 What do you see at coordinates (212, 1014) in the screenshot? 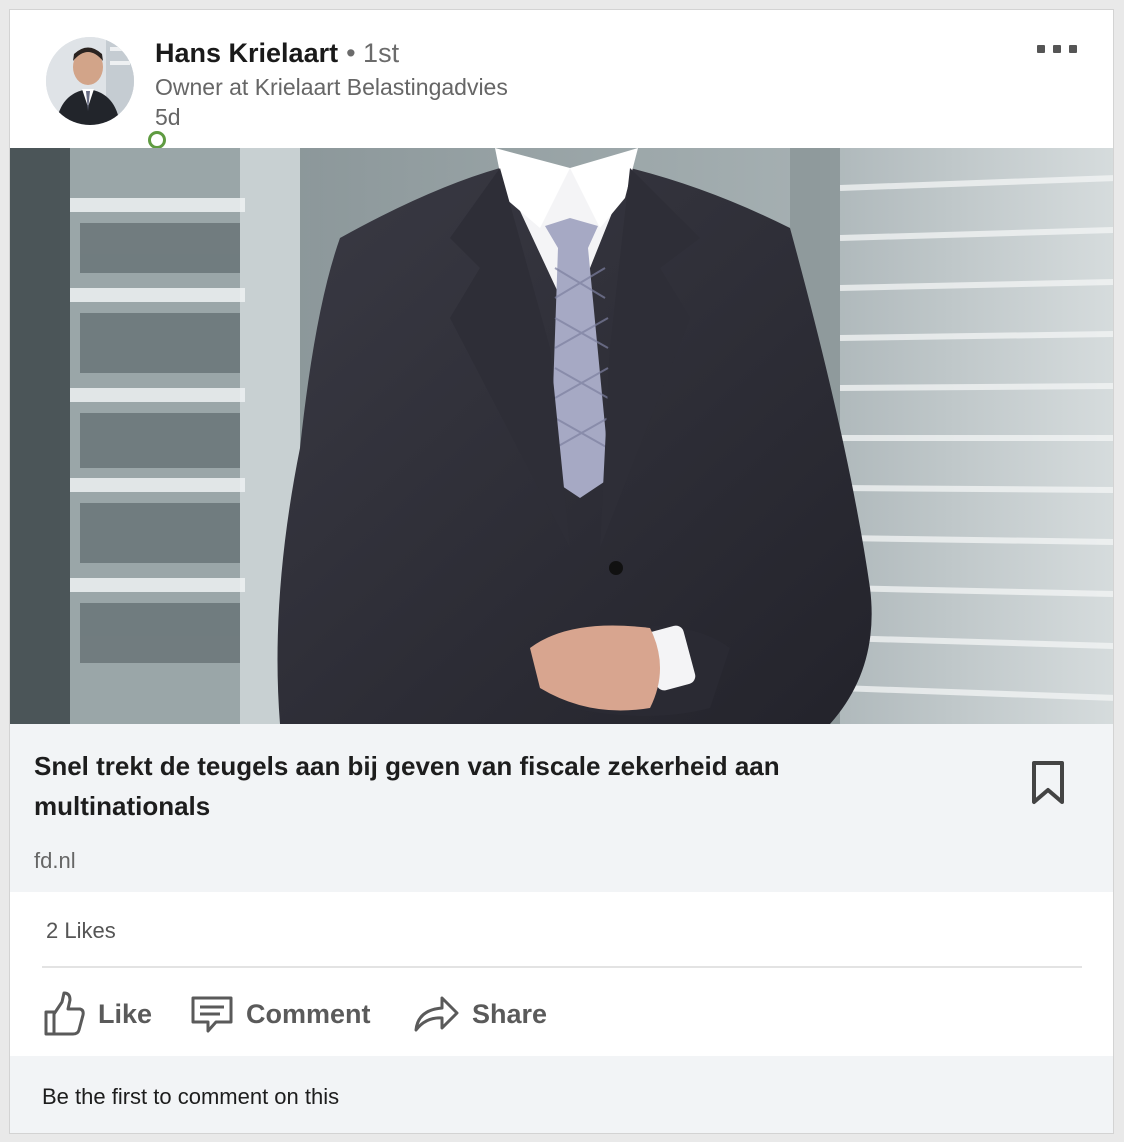
I see `comment-icon` at bounding box center [212, 1014].